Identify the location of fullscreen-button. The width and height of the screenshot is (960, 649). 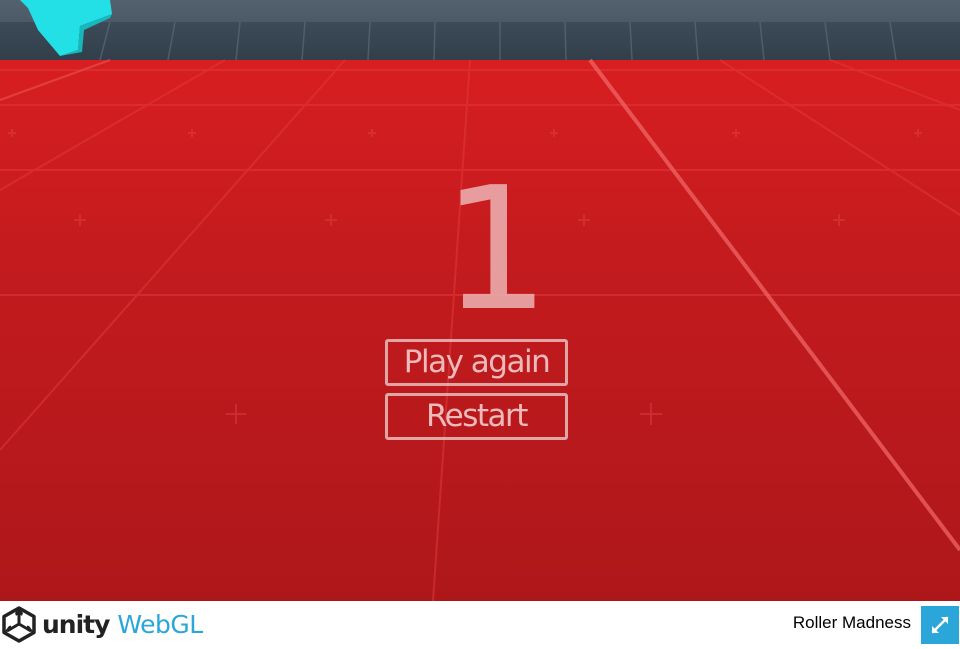
(940, 625).